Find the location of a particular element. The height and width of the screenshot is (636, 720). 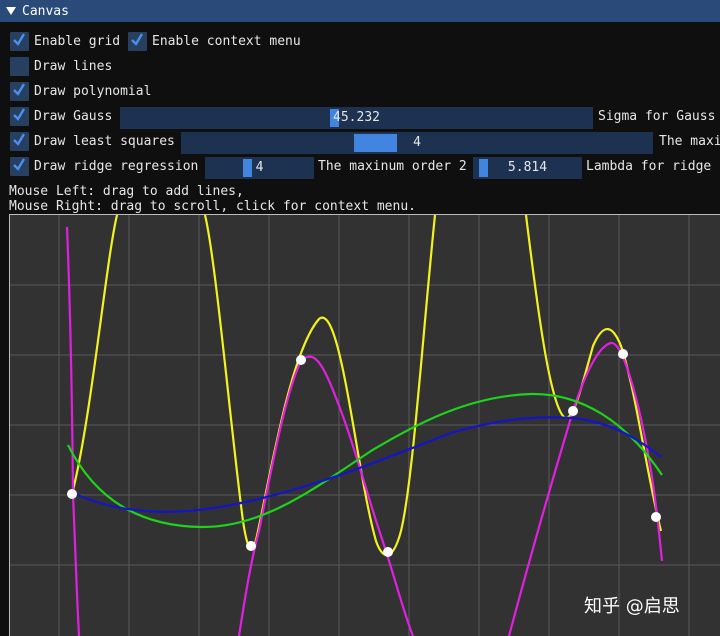

enable-grid-label: Enable grid is located at coordinates (77, 41).